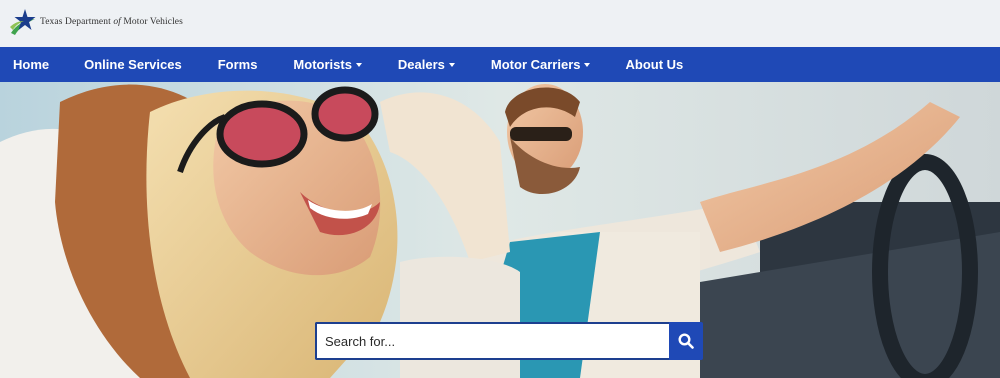  I want to click on nav-online-services: Online Services, so click(133, 64).